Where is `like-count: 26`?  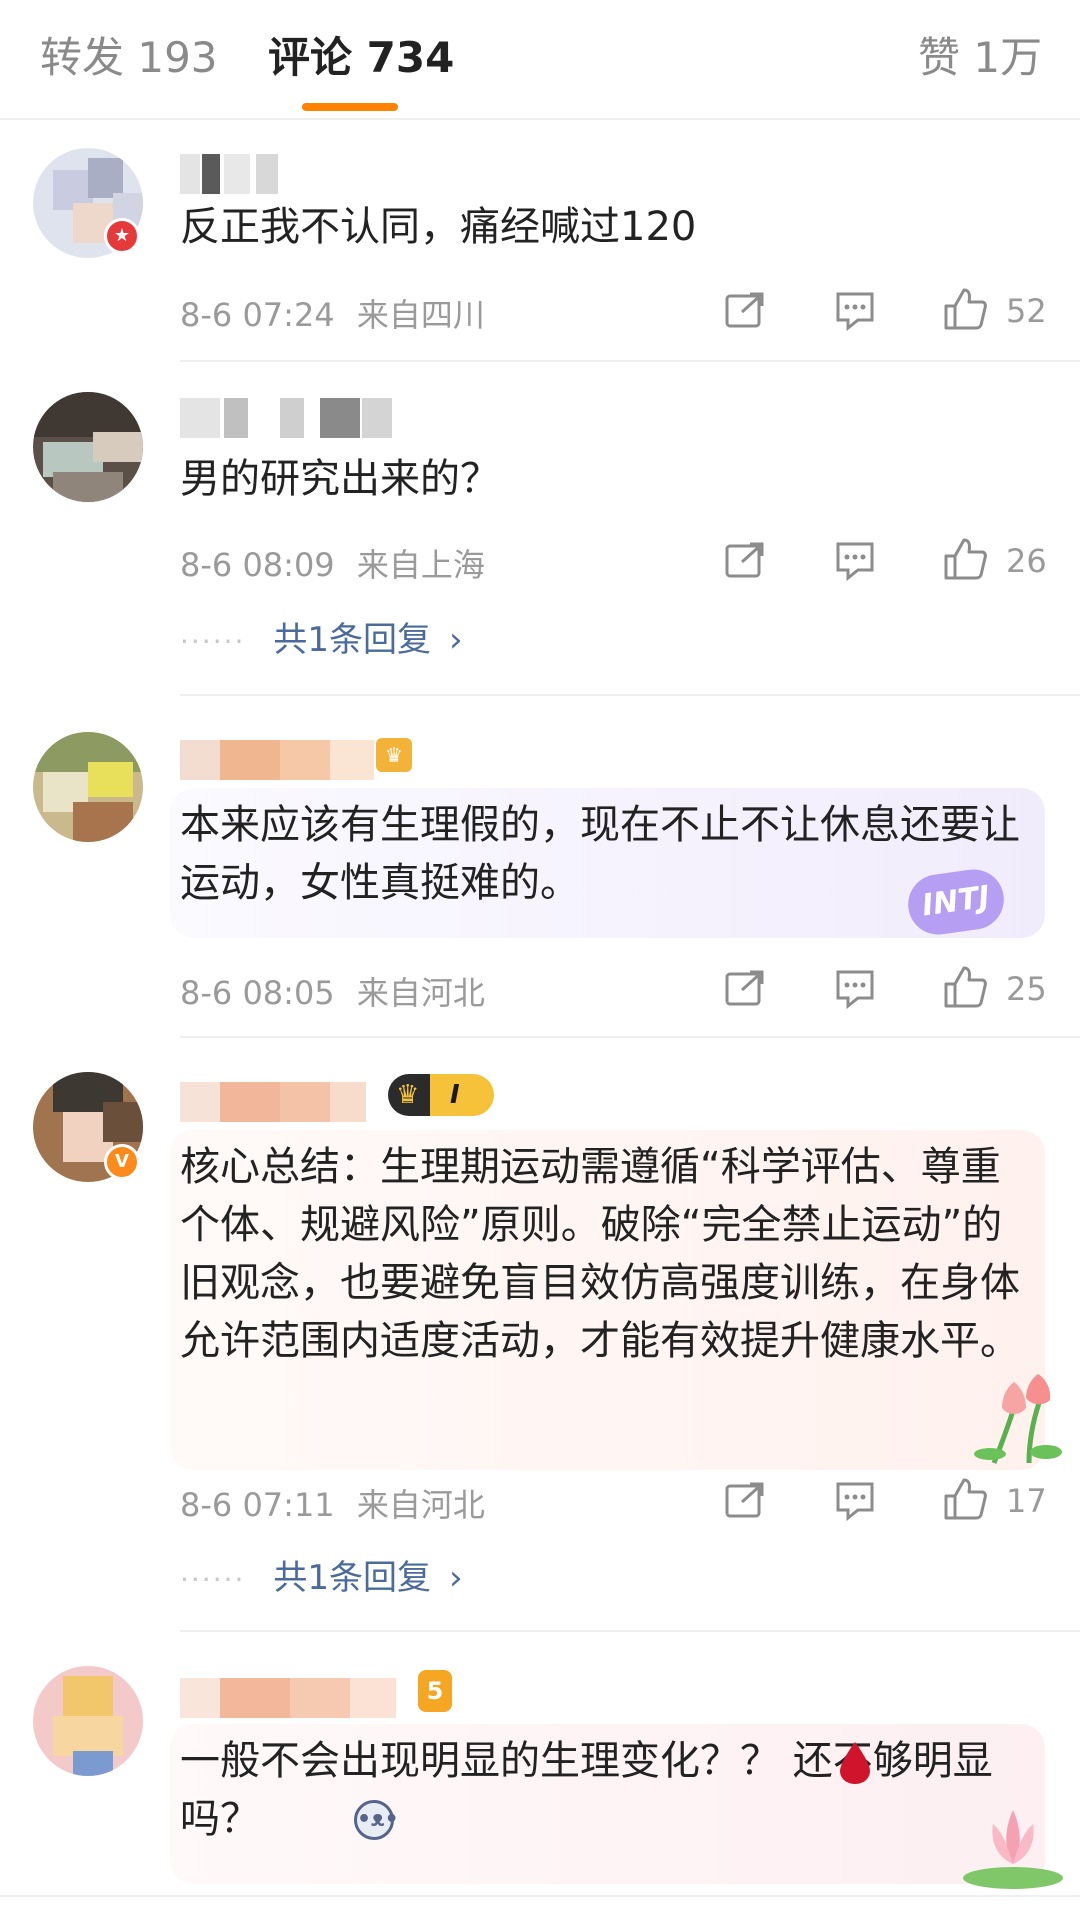
like-count: 26 is located at coordinates (1026, 561).